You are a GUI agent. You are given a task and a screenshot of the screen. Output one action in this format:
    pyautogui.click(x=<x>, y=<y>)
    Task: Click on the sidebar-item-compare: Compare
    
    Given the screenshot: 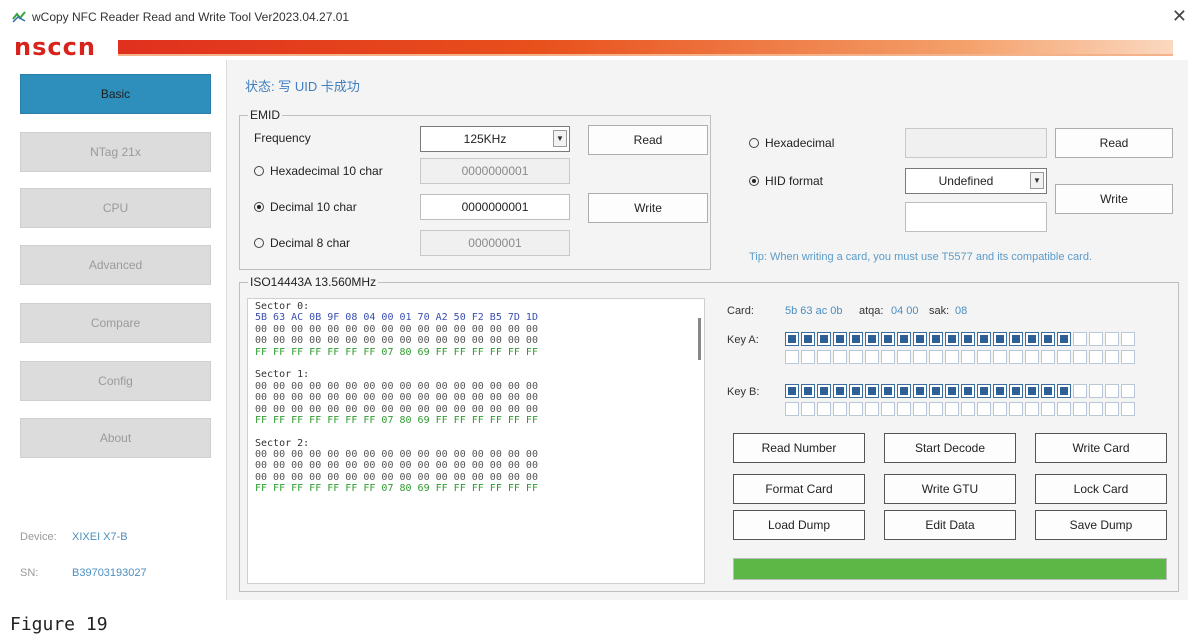 What is the action you would take?
    pyautogui.click(x=115, y=323)
    